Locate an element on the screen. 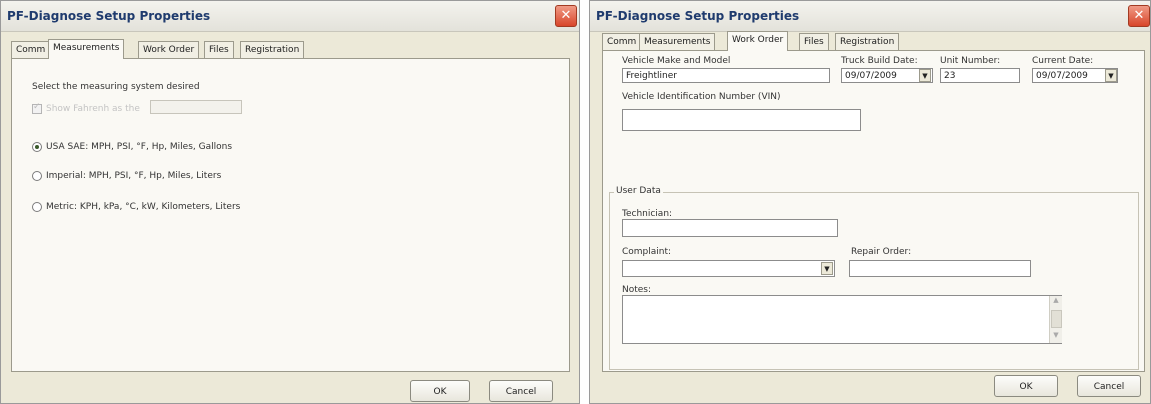 This screenshot has height=404, width=1151. scroll-thumb is located at coordinates (1056, 319).